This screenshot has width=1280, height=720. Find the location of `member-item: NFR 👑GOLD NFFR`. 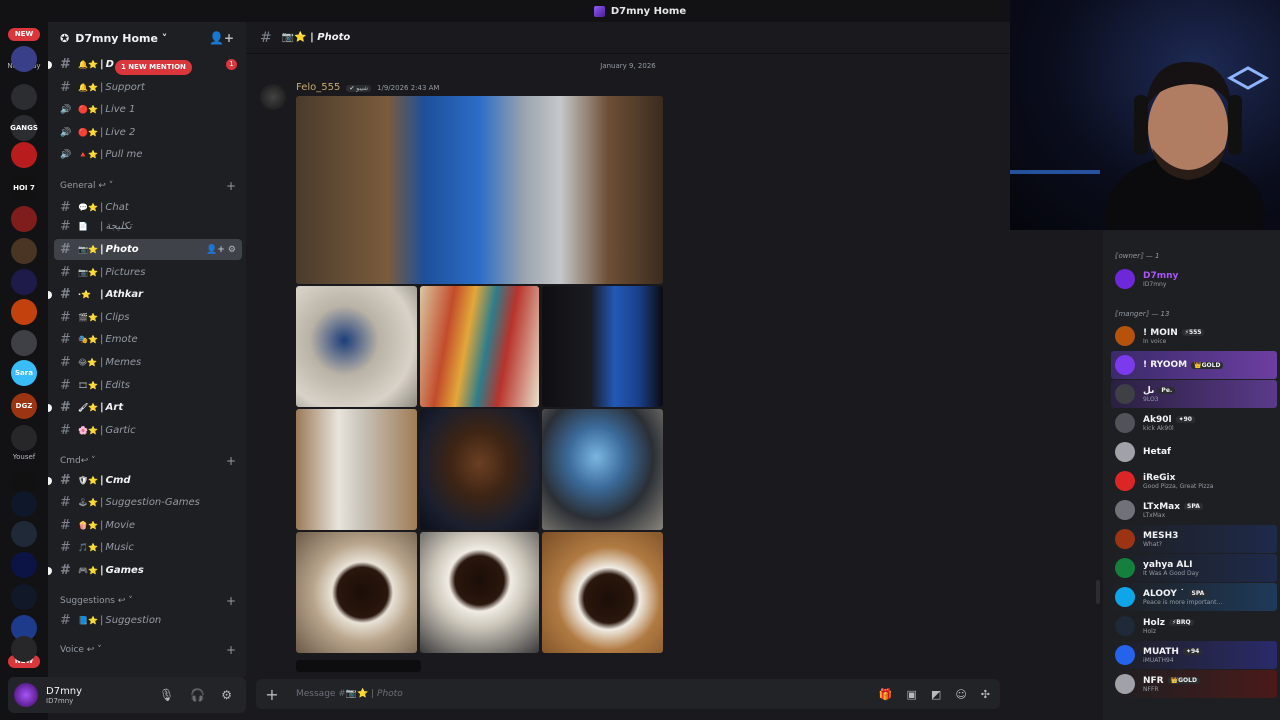

member-item: NFR 👑GOLD NFFR is located at coordinates (1194, 684).